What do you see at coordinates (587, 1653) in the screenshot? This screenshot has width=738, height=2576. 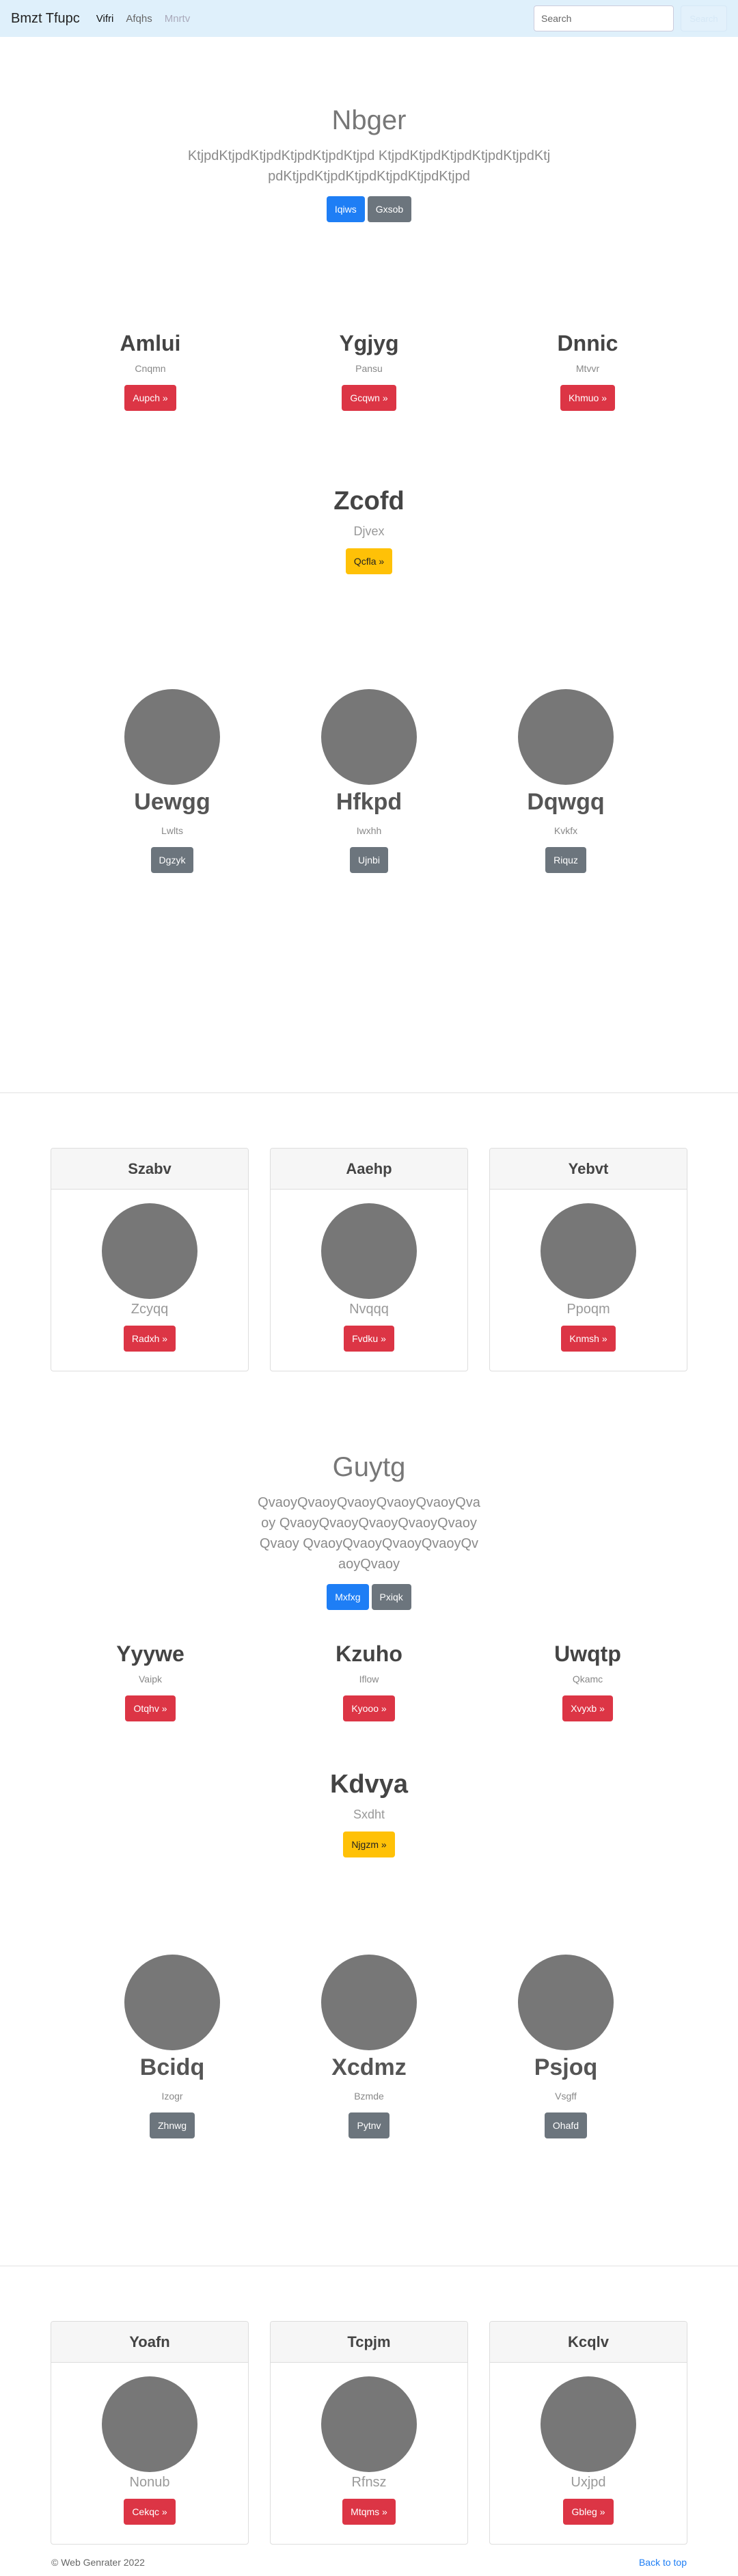 I see `feature-title: Uwqtp` at bounding box center [587, 1653].